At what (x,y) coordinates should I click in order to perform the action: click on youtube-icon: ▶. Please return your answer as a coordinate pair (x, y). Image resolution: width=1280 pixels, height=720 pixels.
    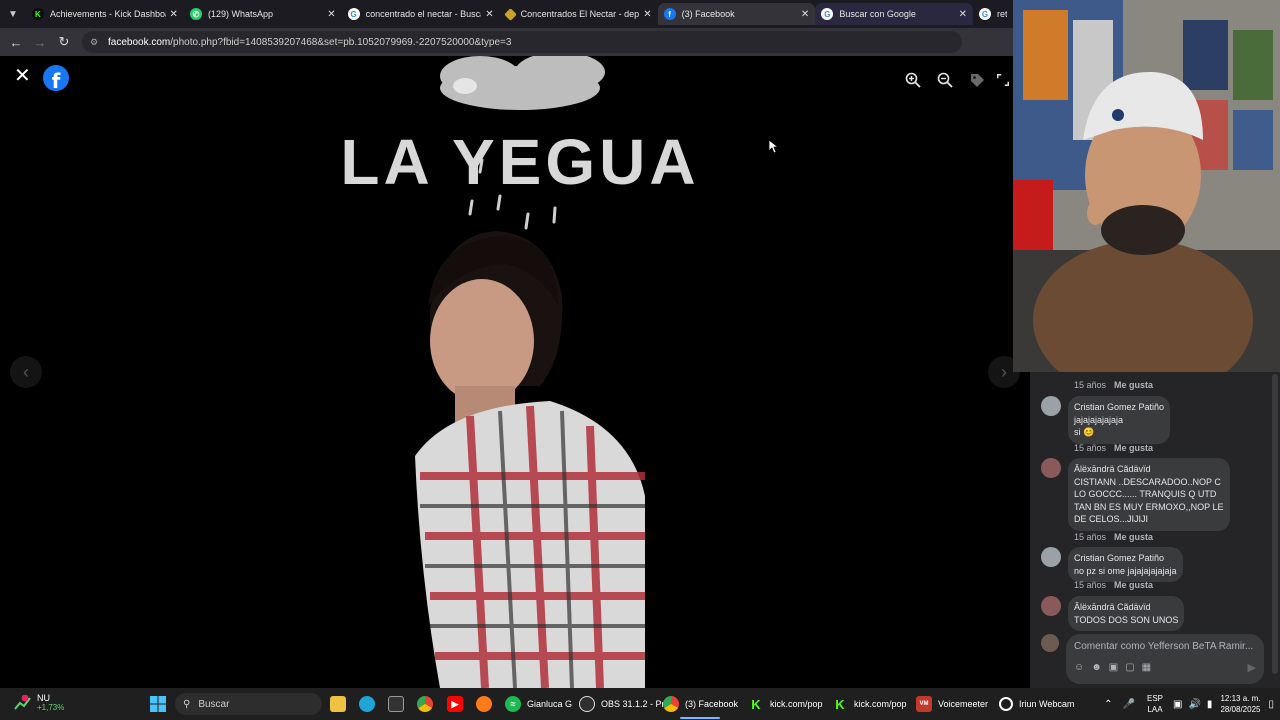
    Looking at the image, I should click on (455, 704).